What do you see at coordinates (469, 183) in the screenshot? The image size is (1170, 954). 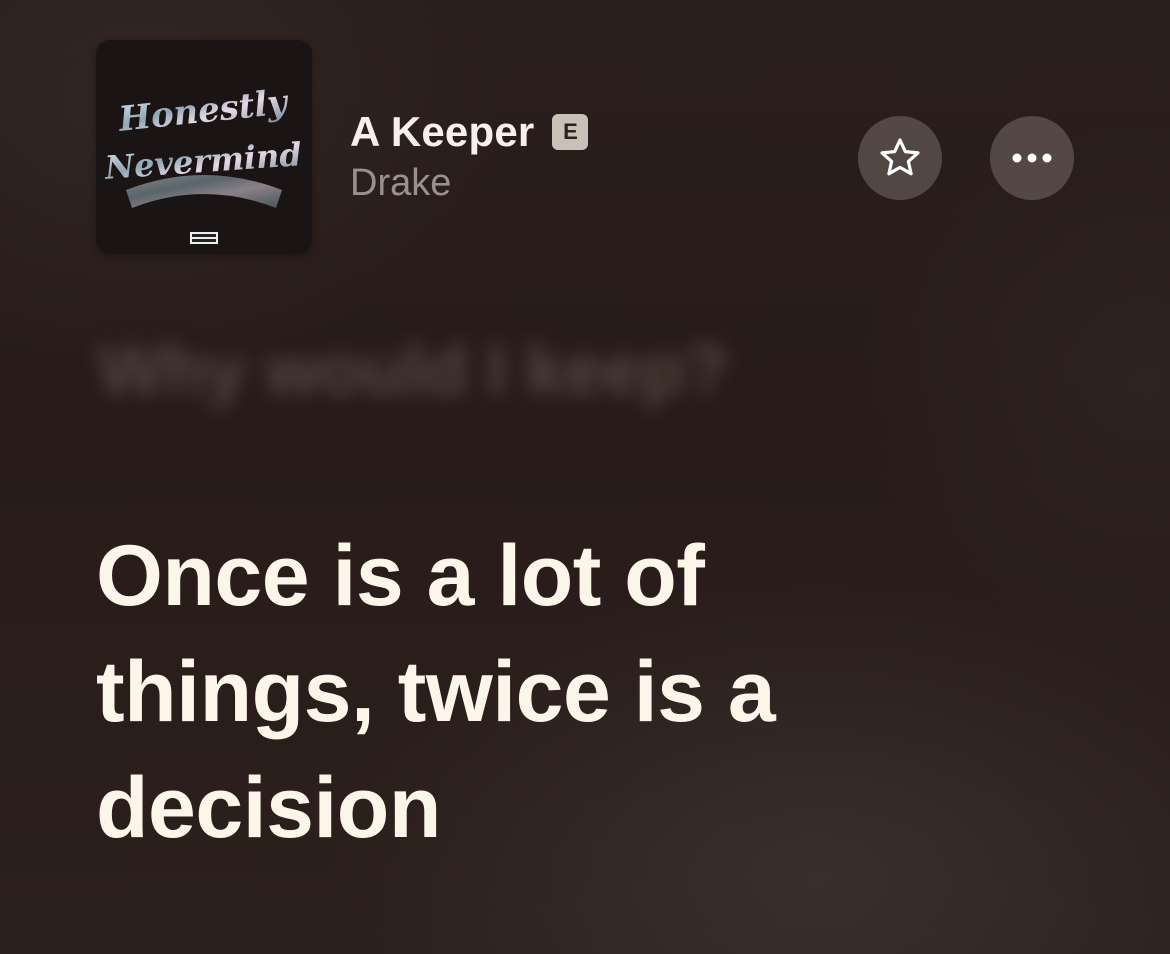 I see `track-artist: Drake` at bounding box center [469, 183].